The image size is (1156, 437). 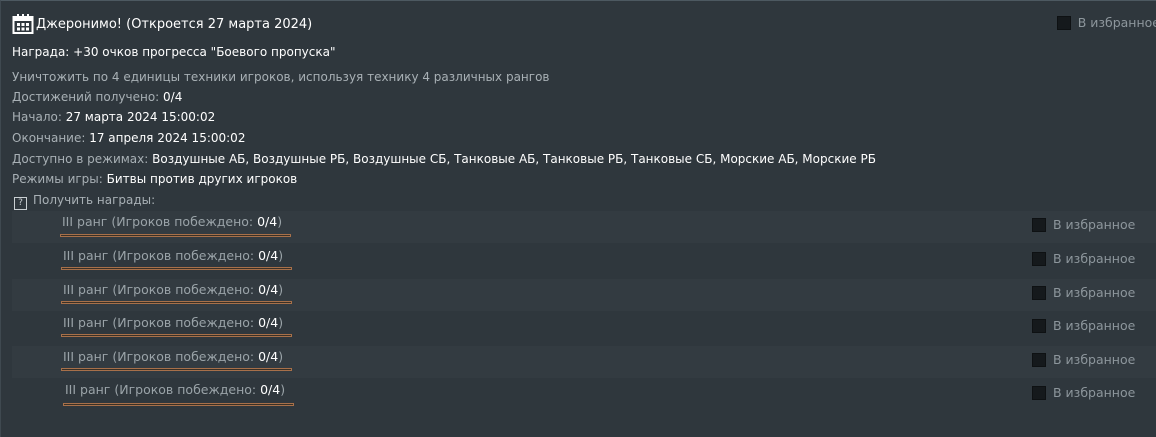 I want to click on modes-label: Доступно в режимах:, so click(x=82, y=159).